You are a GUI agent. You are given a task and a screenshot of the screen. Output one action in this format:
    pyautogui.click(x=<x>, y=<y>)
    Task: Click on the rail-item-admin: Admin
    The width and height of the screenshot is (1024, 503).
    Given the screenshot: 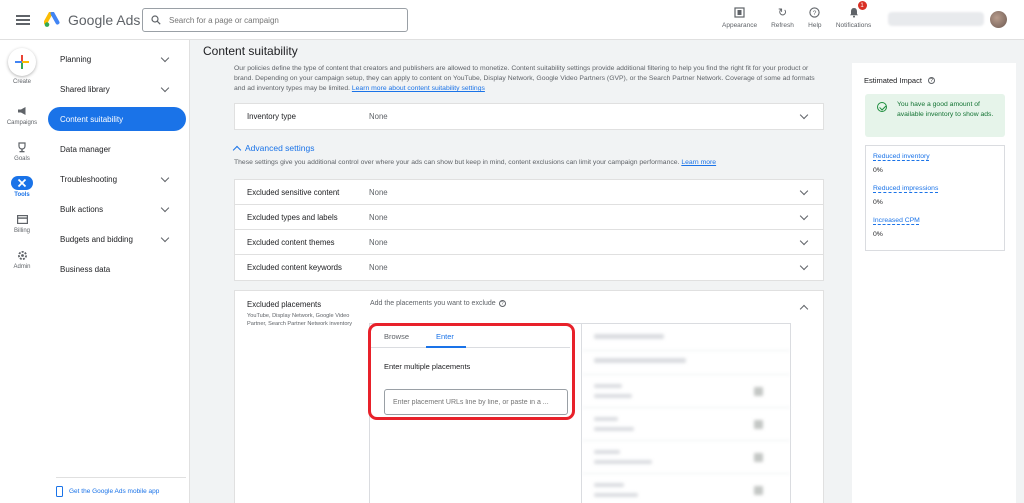 What is the action you would take?
    pyautogui.click(x=22, y=259)
    